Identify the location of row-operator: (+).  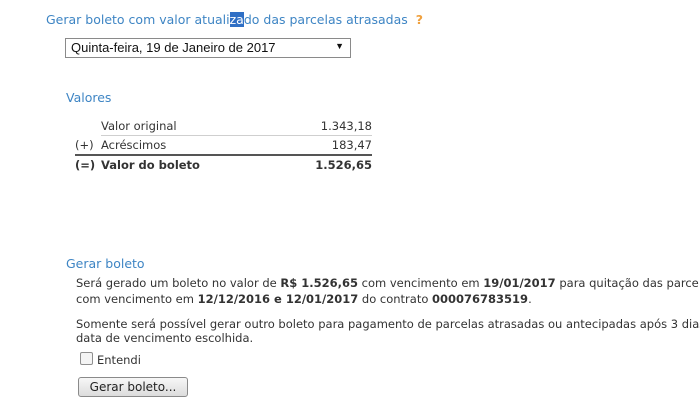
(84, 145).